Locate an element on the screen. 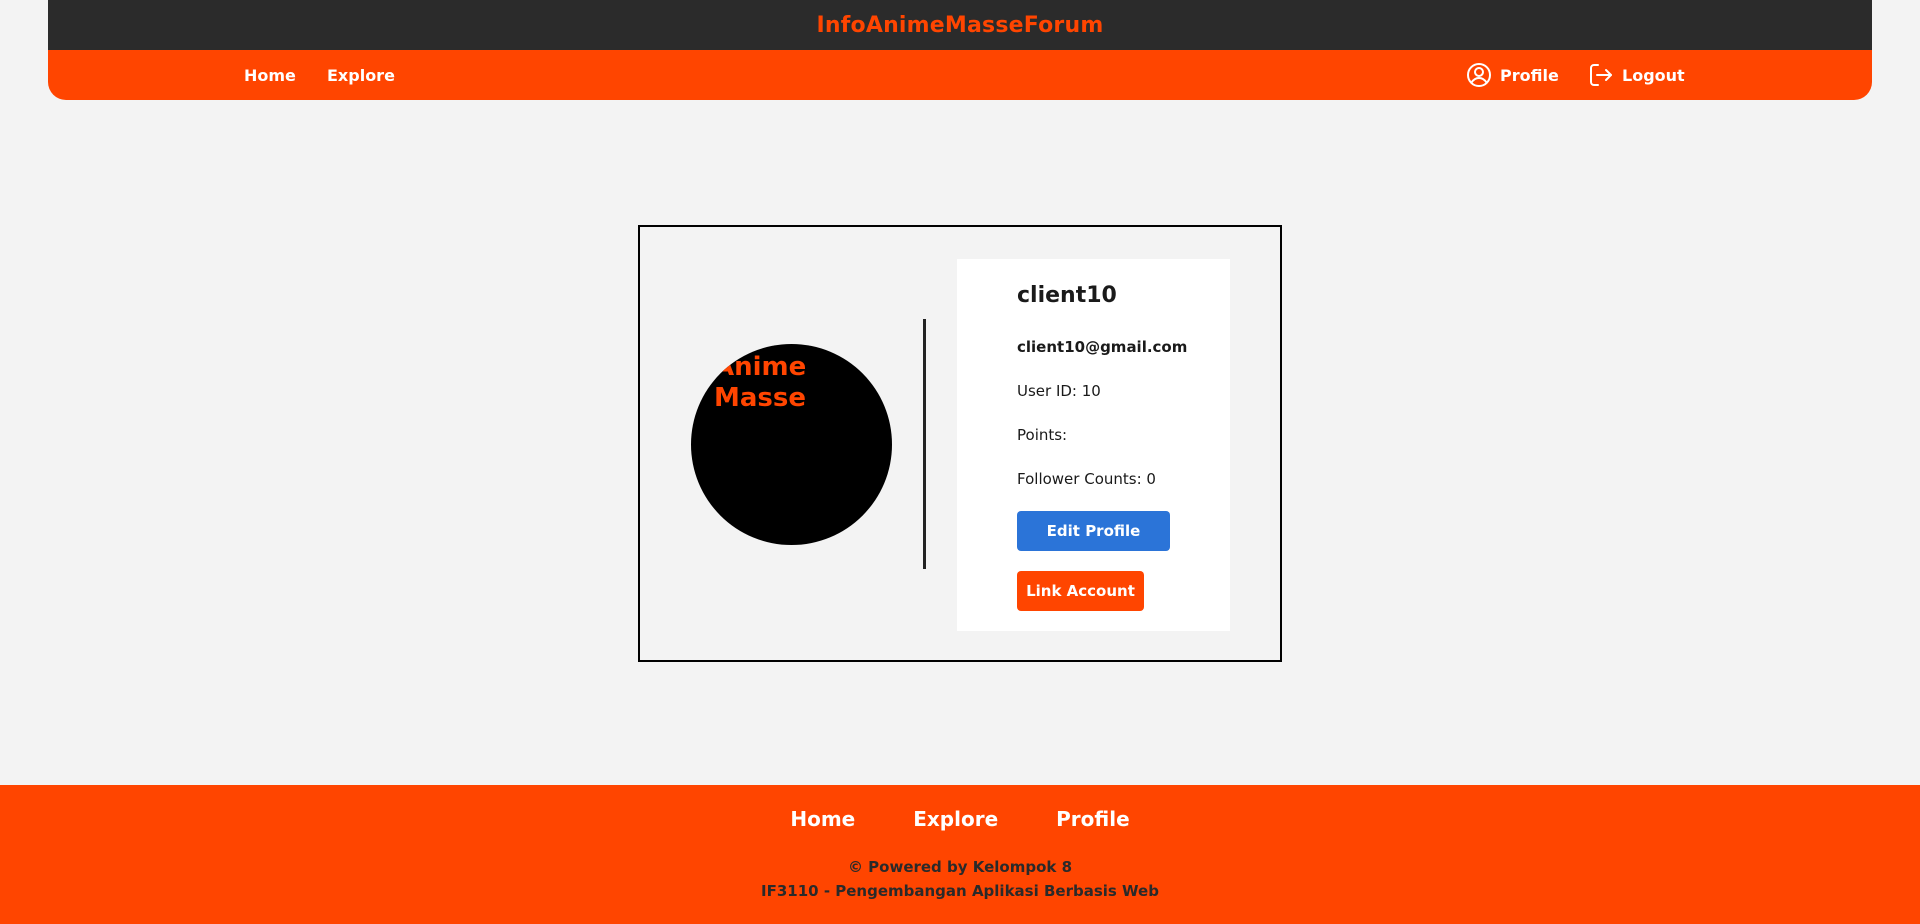  footer-home-link: Home is located at coordinates (822, 819).